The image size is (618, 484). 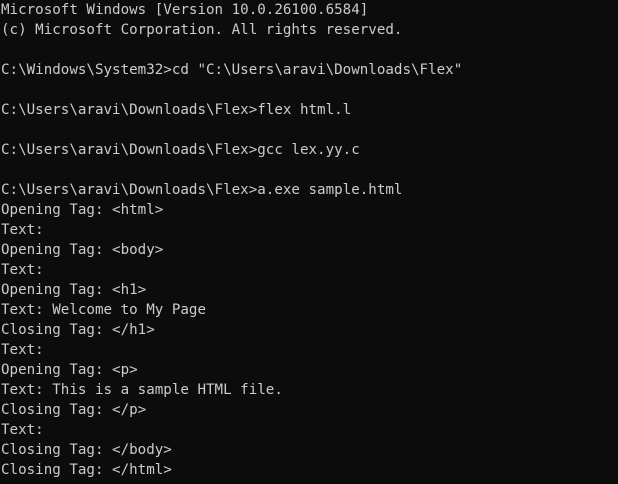 What do you see at coordinates (82, 250) in the screenshot?
I see `terminal-line: Opening Tag: <body>` at bounding box center [82, 250].